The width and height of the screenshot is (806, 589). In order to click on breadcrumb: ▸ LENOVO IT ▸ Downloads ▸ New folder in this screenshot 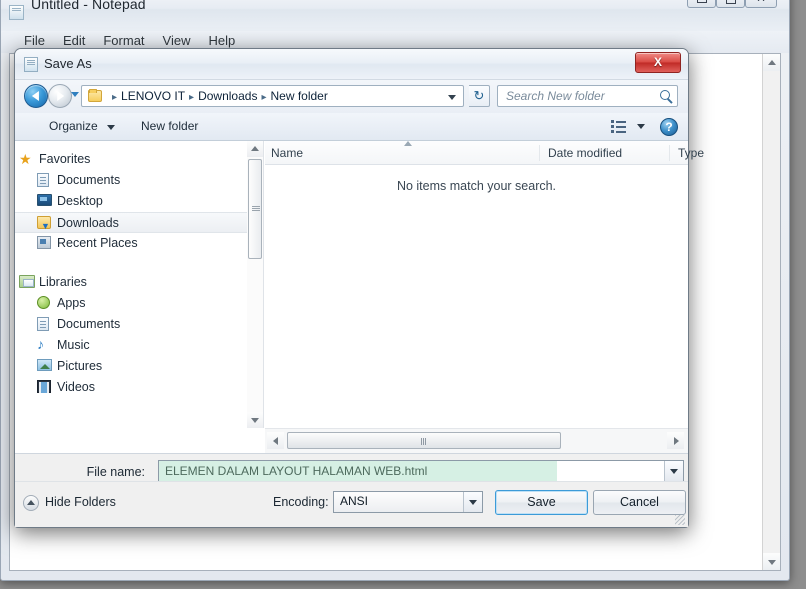, I will do `click(274, 96)`.